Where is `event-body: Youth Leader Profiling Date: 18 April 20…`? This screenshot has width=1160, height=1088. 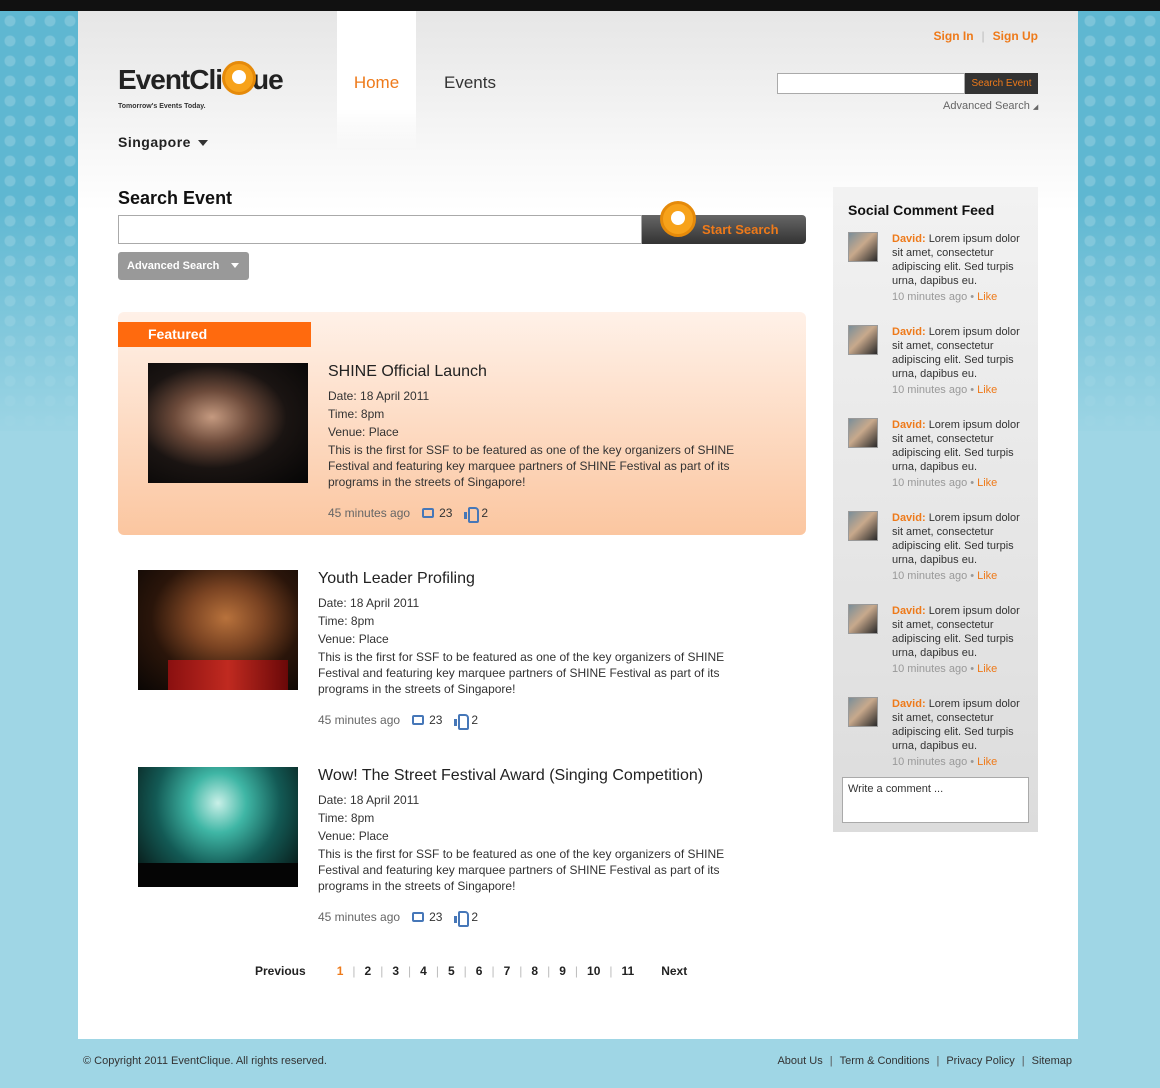
event-body: Youth Leader Profiling Date: 18 April 20… is located at coordinates (528, 650).